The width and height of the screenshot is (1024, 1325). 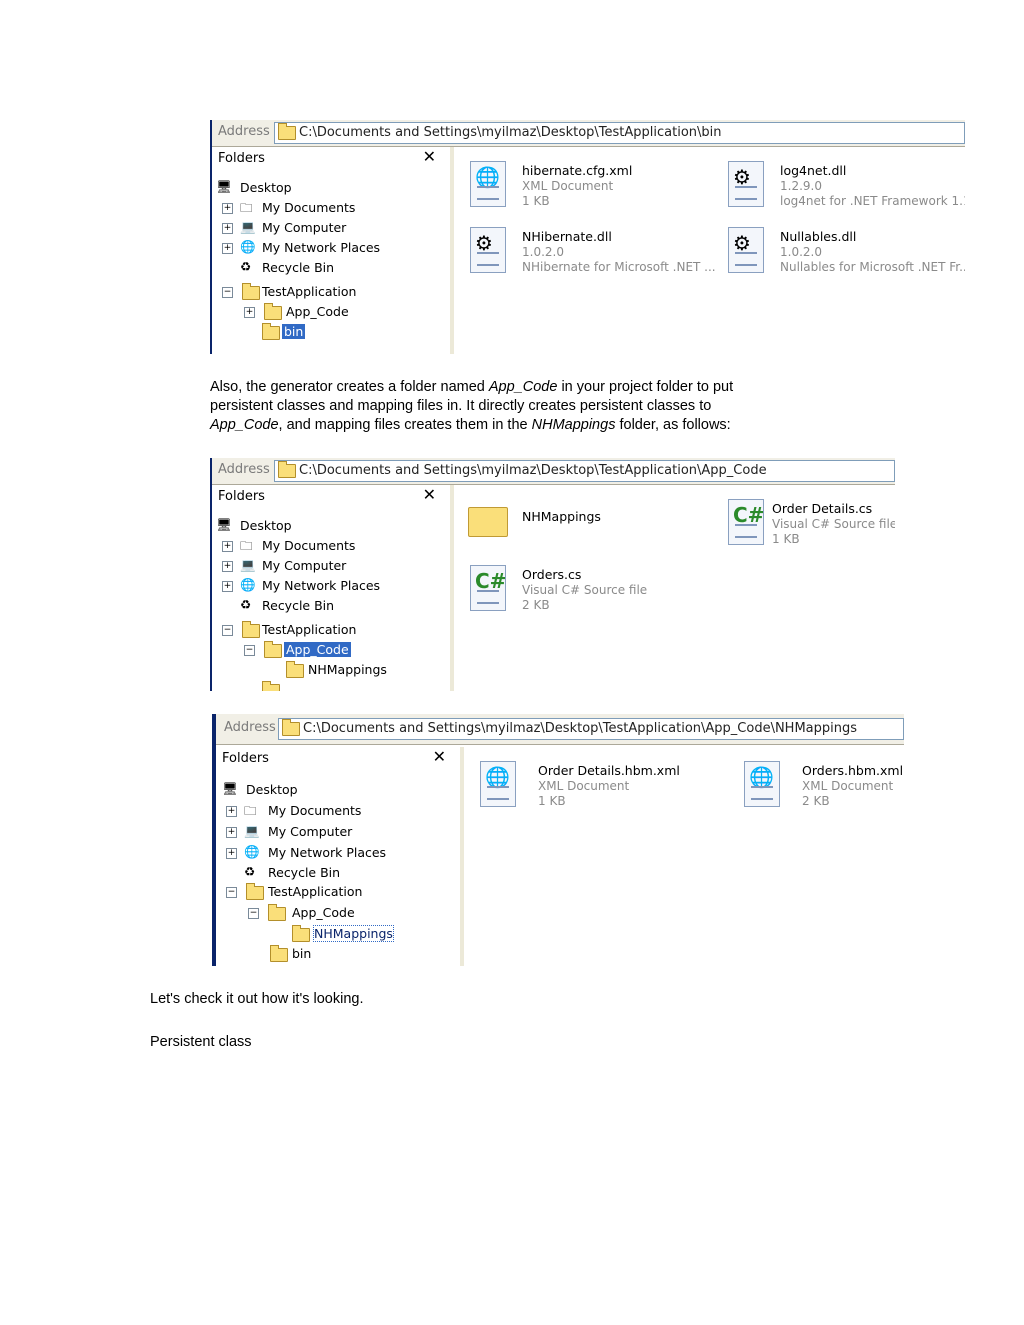 I want to click on csharp-file-icon: C#, so click(x=746, y=522).